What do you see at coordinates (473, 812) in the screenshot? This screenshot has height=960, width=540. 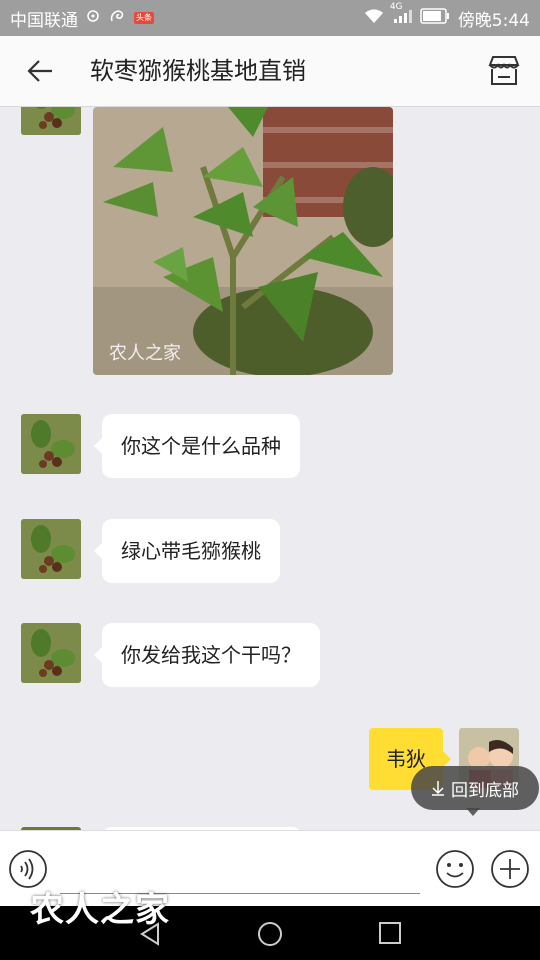 I see `back-to-bottom-pointer` at bounding box center [473, 812].